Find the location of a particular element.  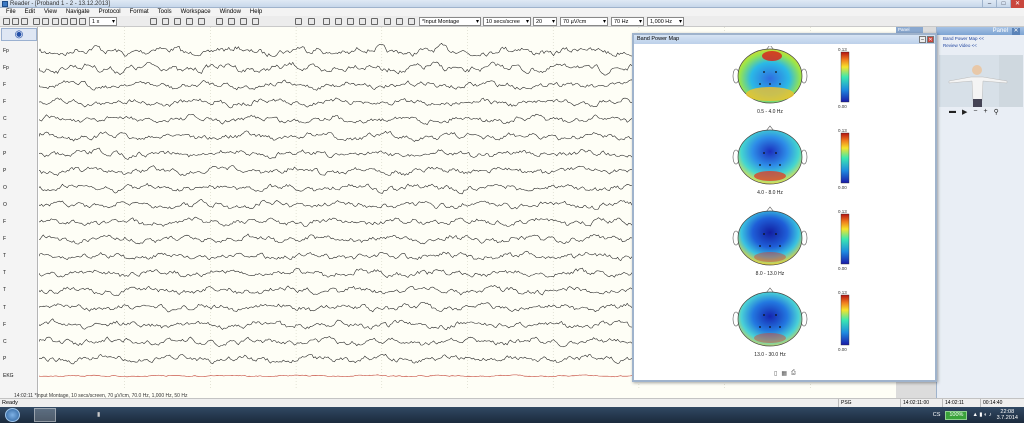

select-icon is located at coordinates (243, 21).